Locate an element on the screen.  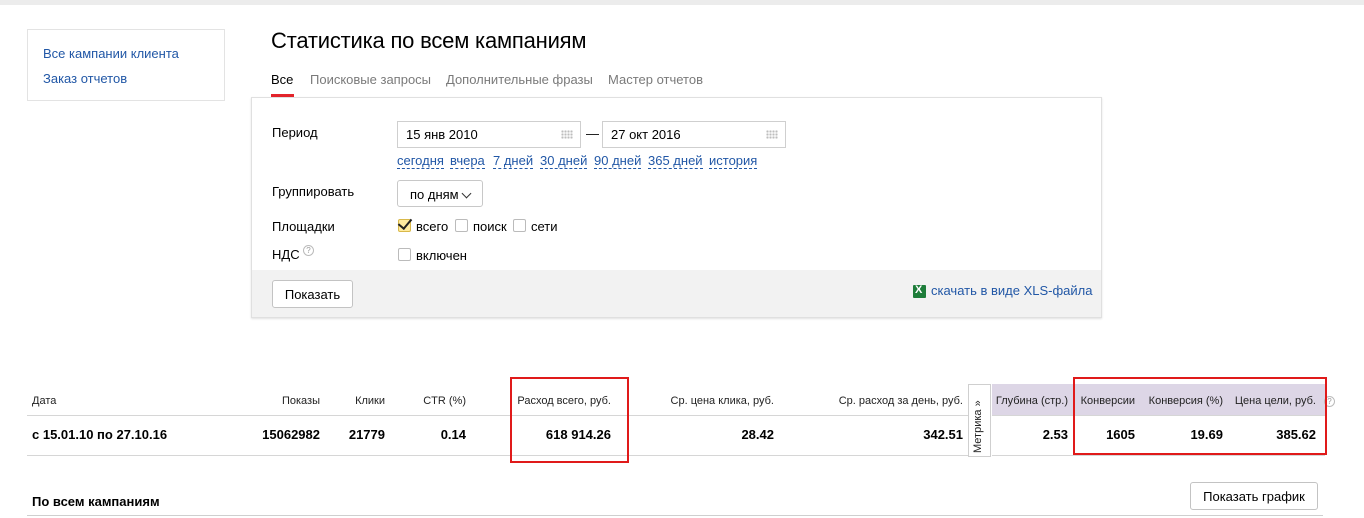
top-strip is located at coordinates (682, 2).